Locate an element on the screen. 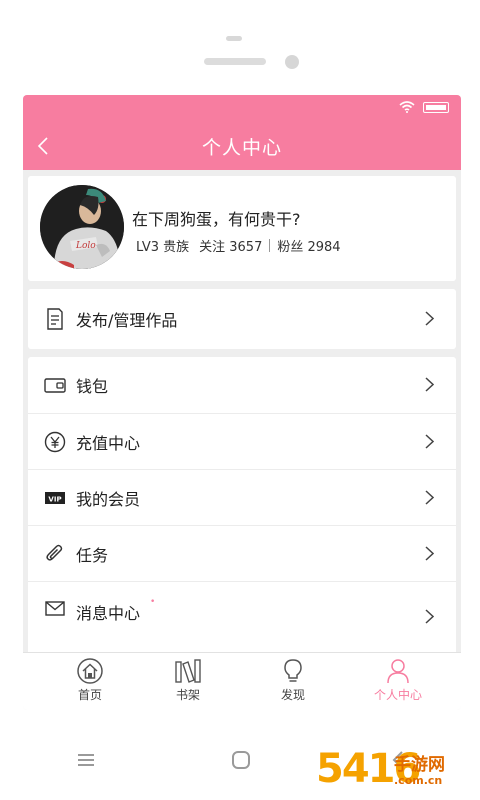 This screenshot has width=480, height=800. person-icon is located at coordinates (398, 671).